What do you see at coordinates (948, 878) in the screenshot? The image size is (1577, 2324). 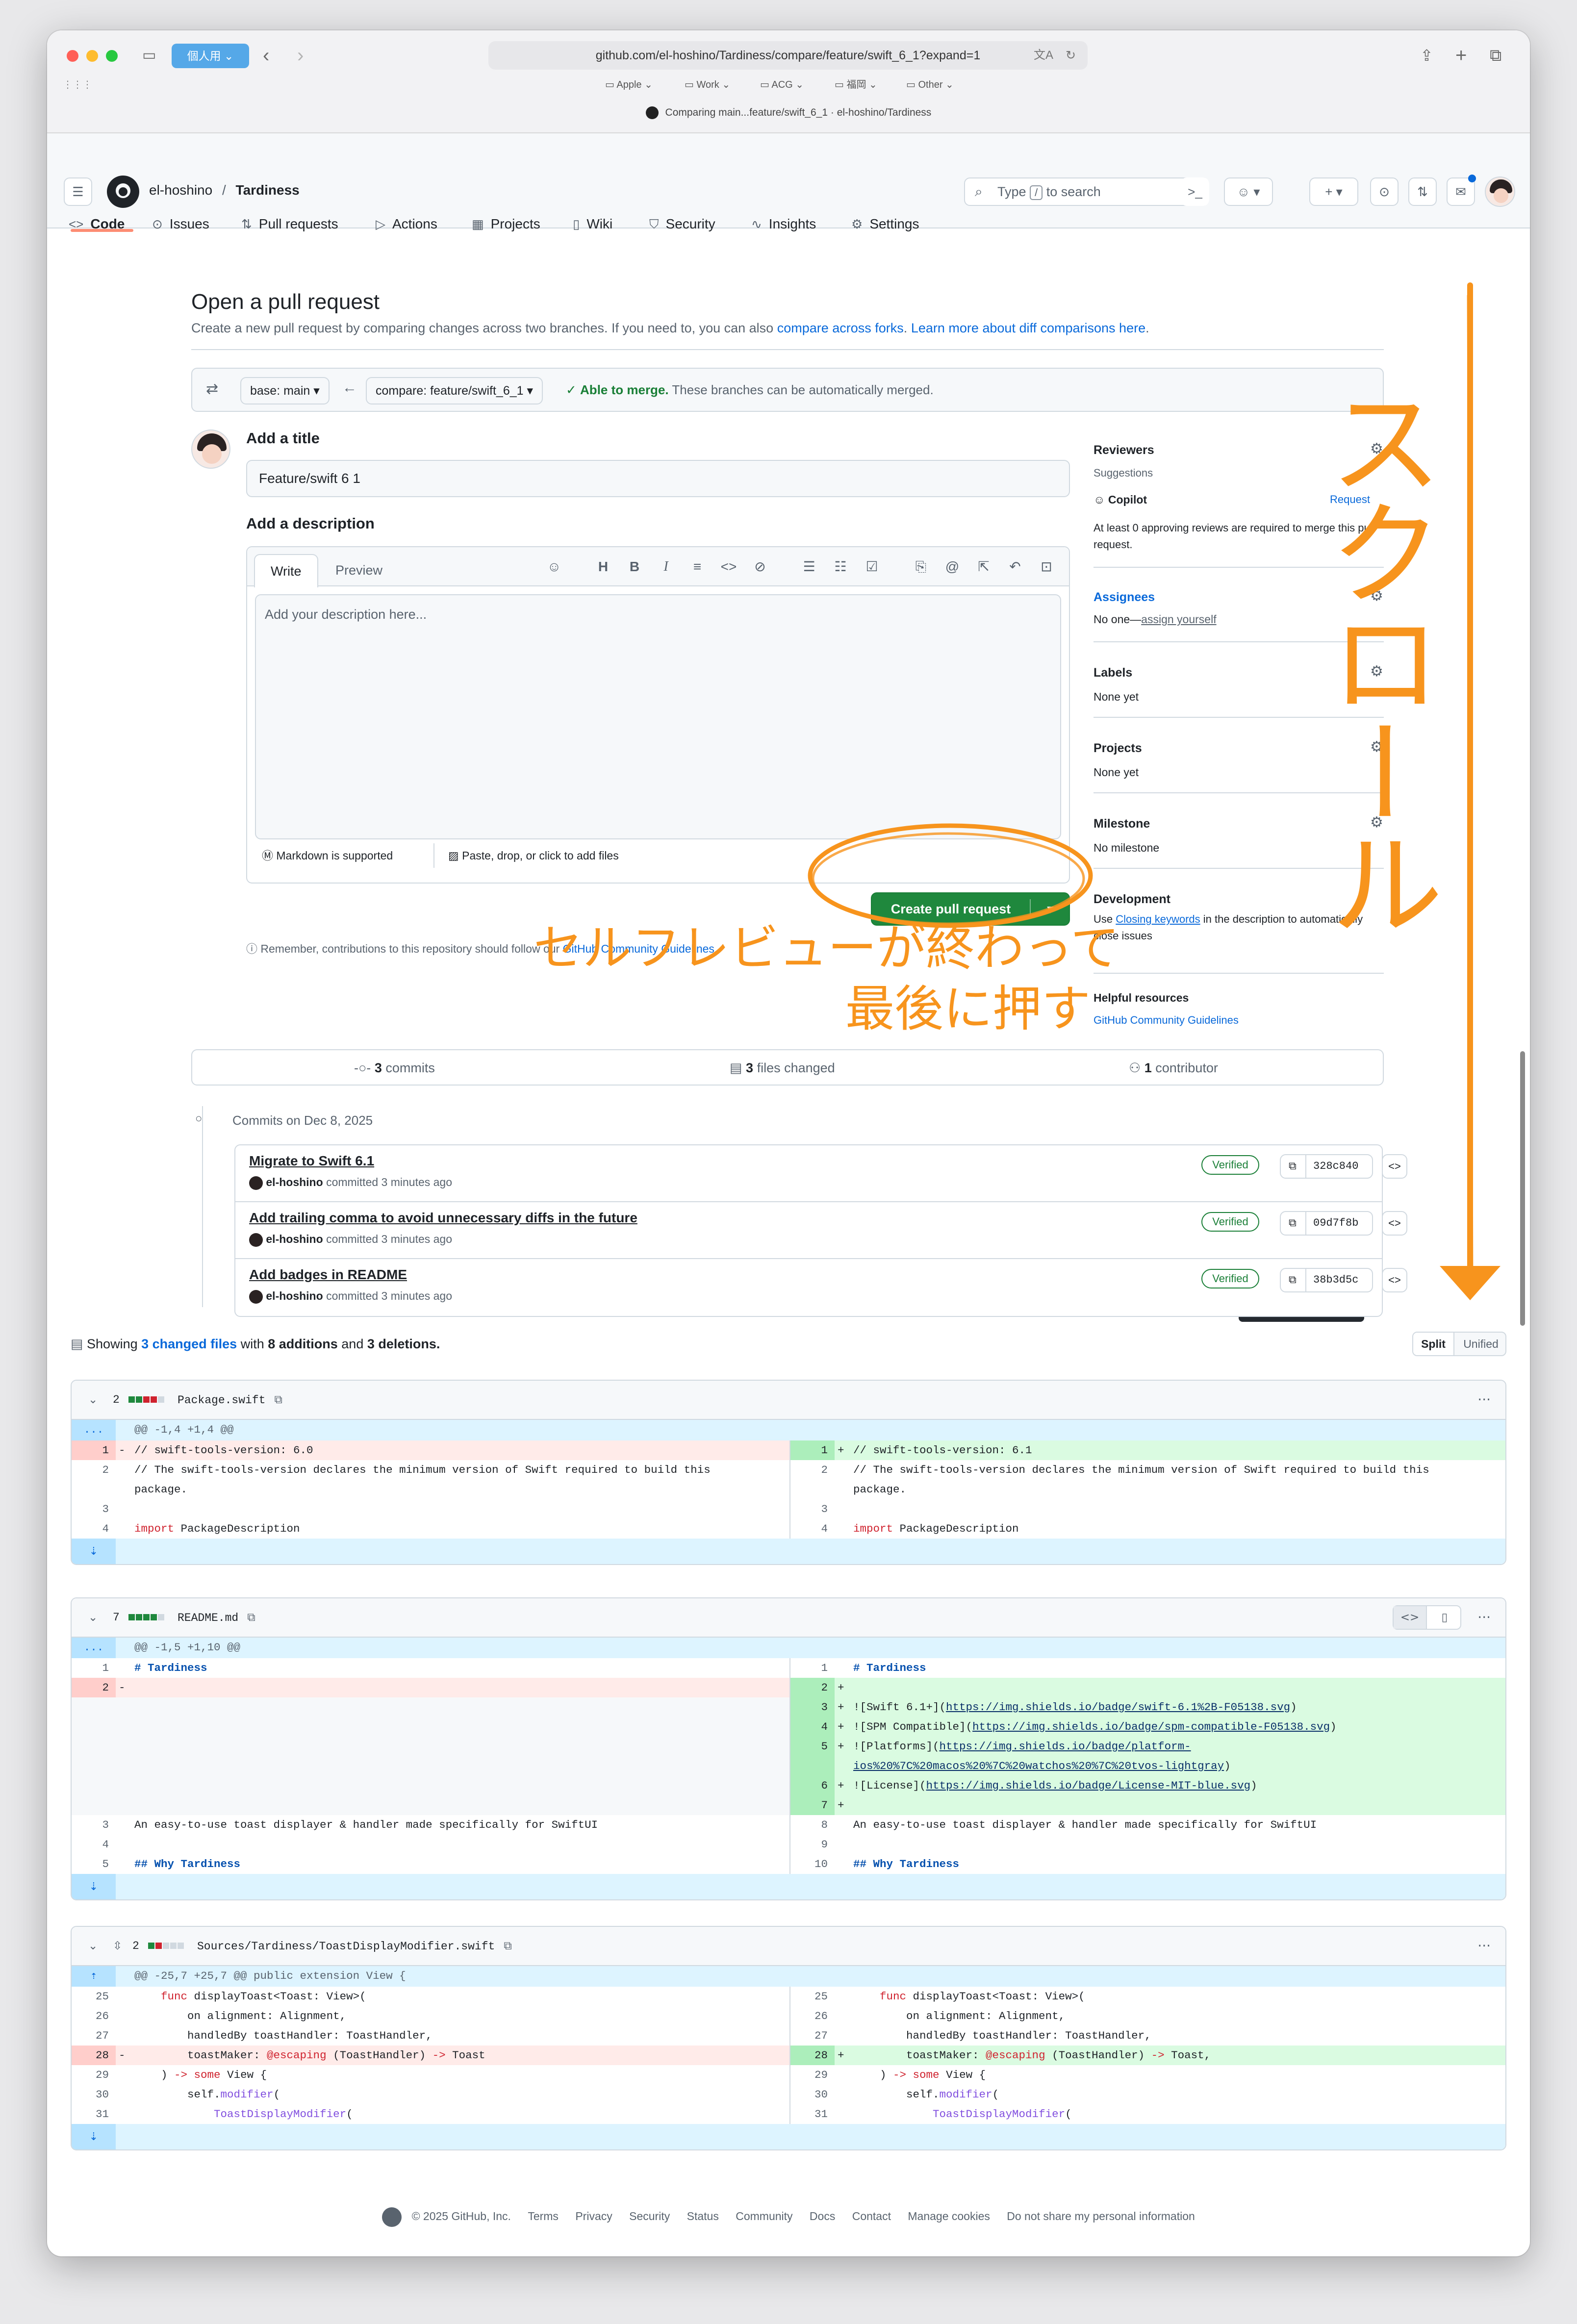 I see `highlight-circle-inner` at bounding box center [948, 878].